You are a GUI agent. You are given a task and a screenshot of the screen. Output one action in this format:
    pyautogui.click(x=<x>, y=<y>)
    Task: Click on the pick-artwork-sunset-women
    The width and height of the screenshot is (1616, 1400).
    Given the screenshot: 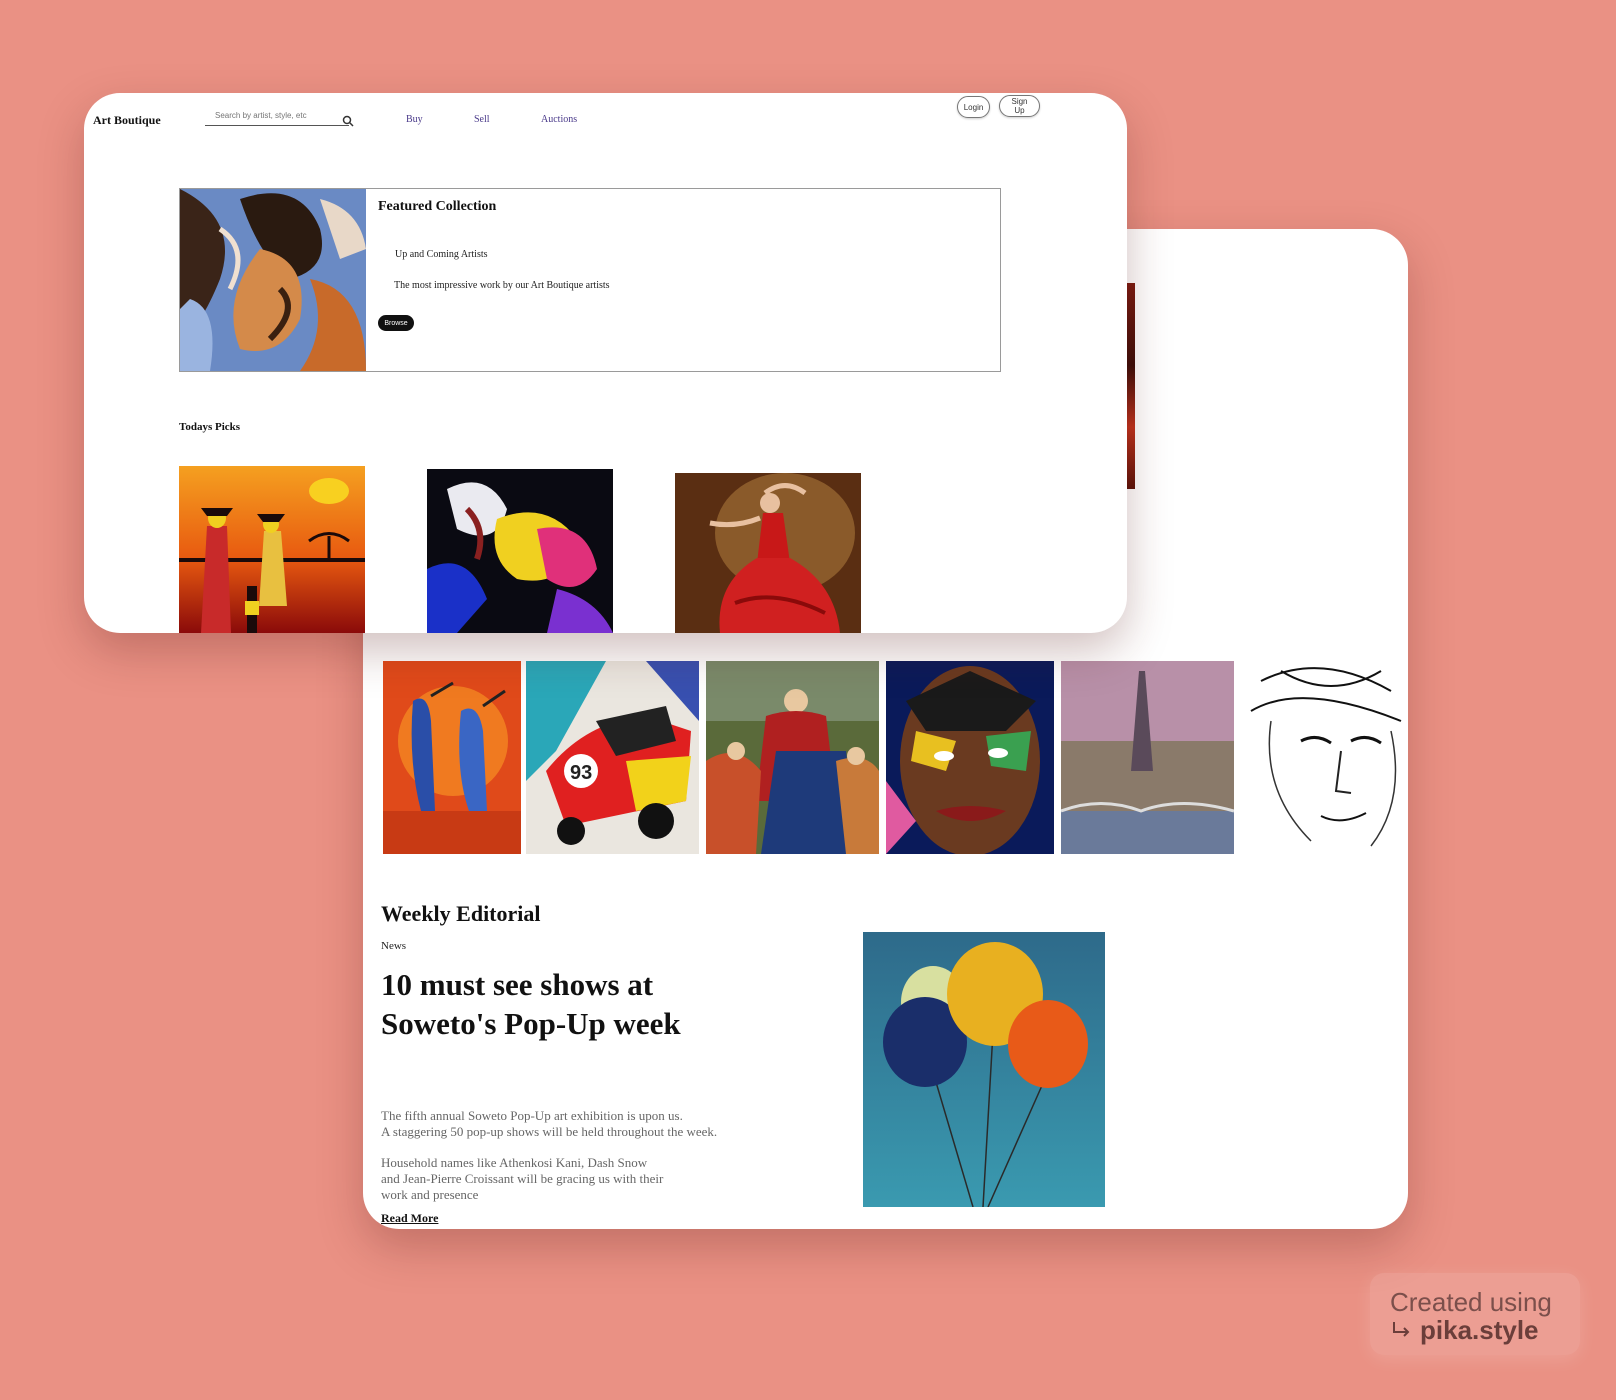 What is the action you would take?
    pyautogui.click(x=272, y=549)
    